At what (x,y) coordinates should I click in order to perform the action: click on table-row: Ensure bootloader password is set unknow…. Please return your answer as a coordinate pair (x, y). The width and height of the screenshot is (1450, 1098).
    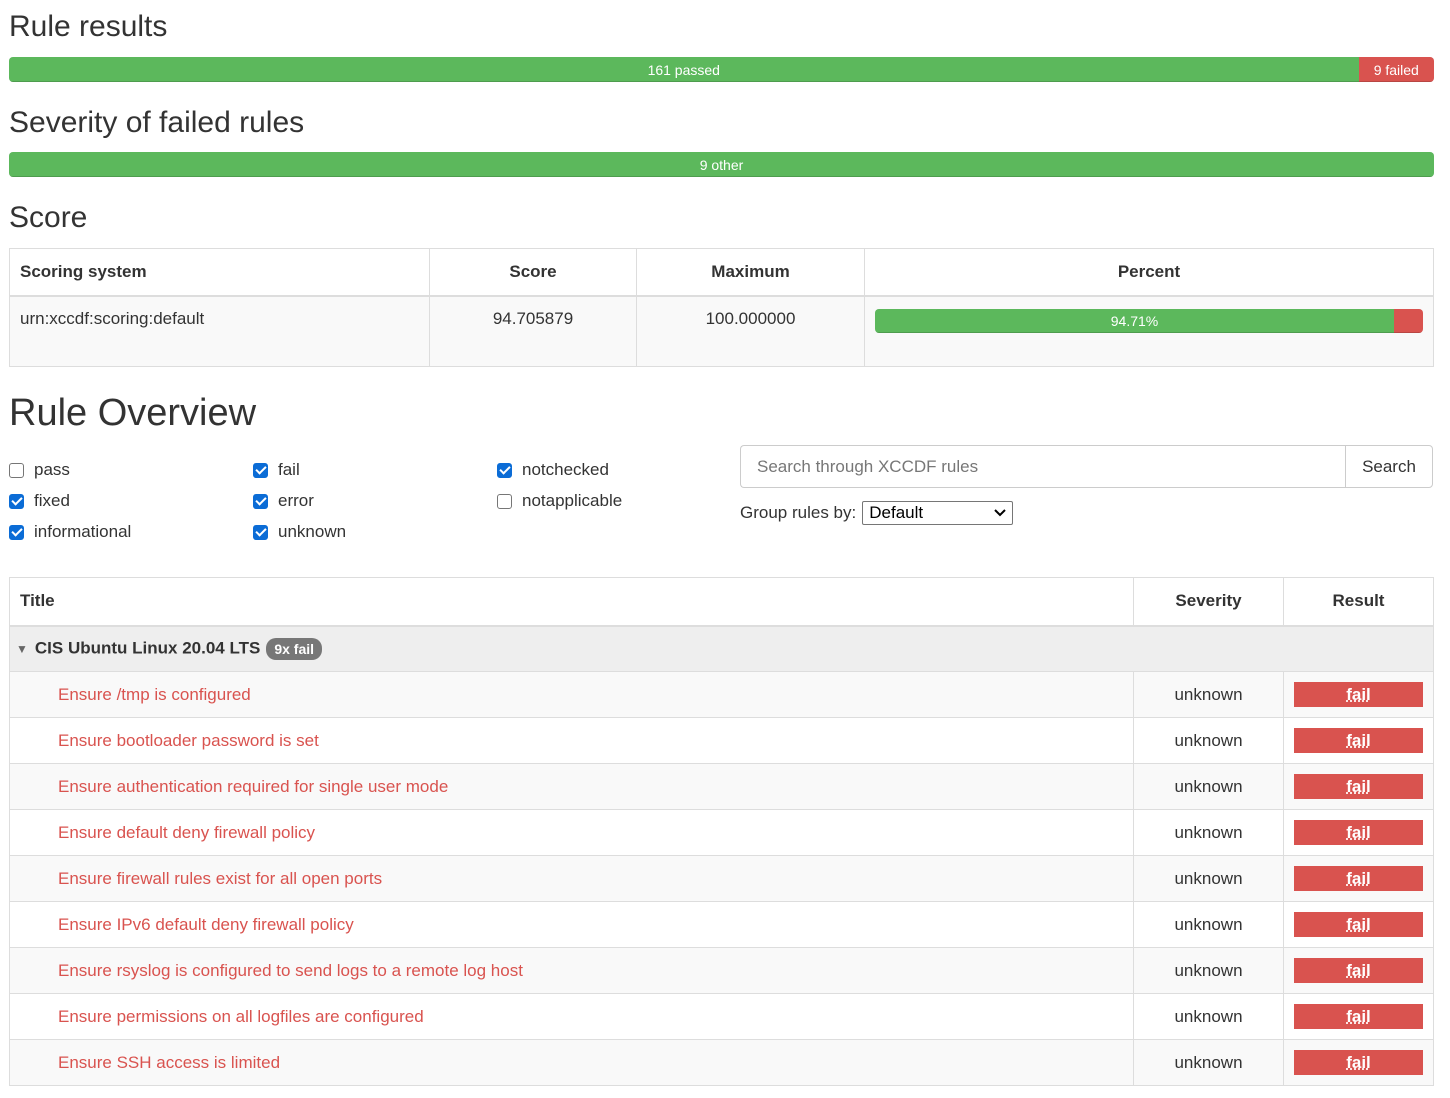
    Looking at the image, I should click on (721, 740).